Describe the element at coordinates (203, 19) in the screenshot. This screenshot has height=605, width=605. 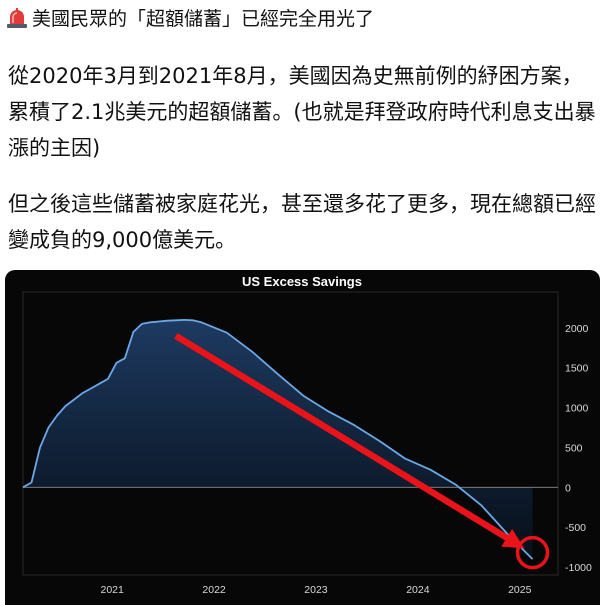
I see `post-title: 美國民眾的「超額儲蓄」已經完全用光了` at that location.